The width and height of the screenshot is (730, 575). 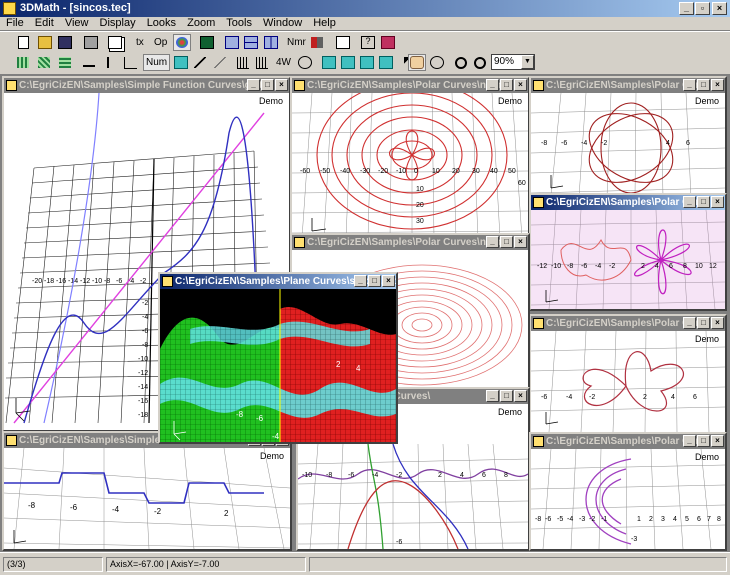 I want to click on cube-icon, so click(x=181, y=62).